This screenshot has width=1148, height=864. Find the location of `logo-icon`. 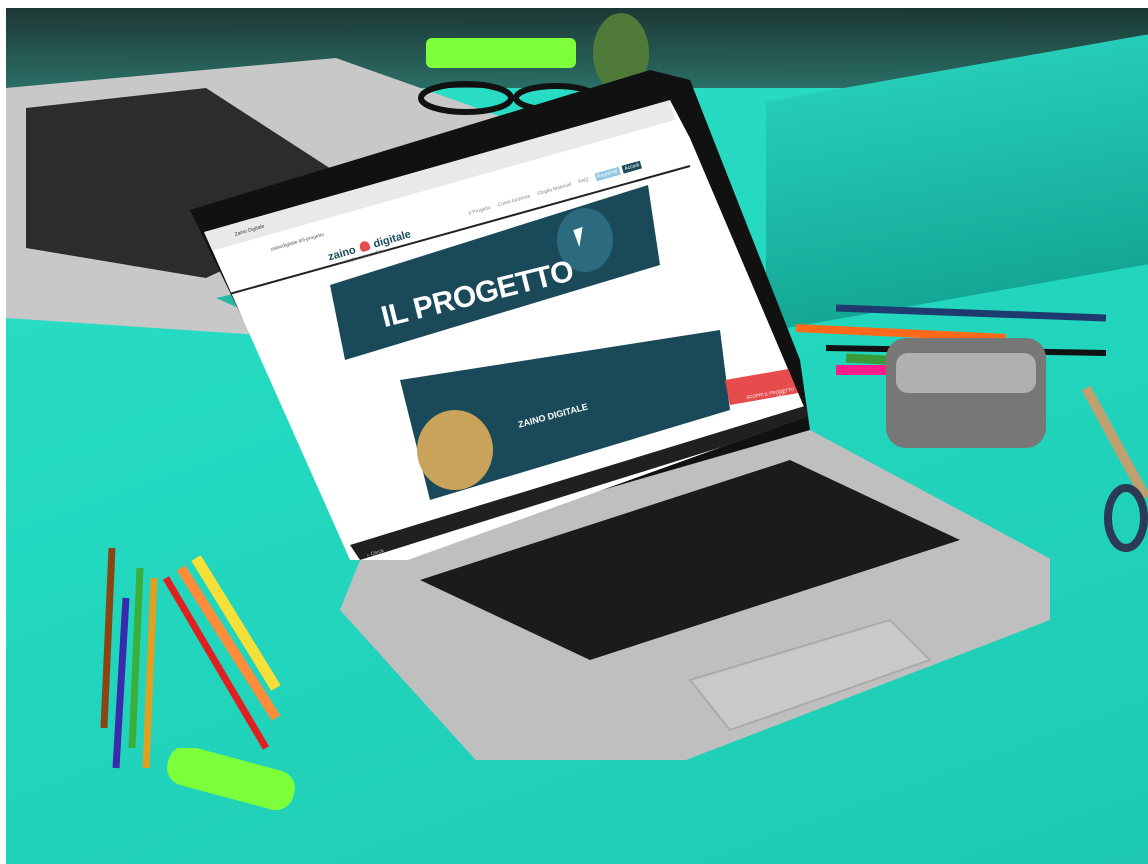

logo-icon is located at coordinates (364, 246).